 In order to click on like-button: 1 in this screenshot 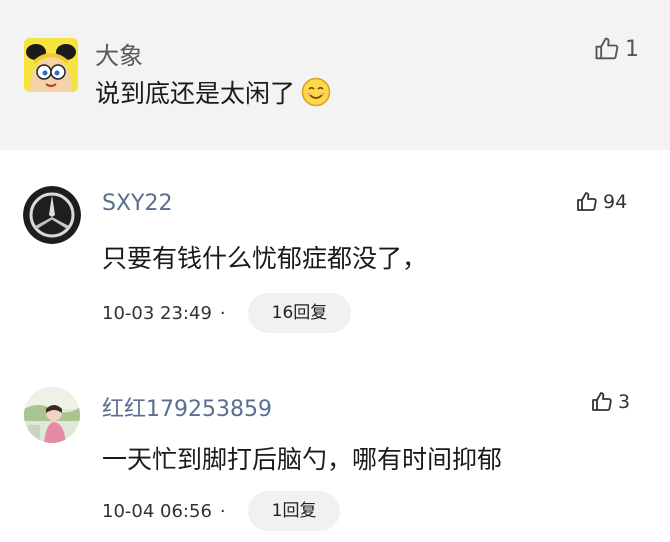, I will do `click(616, 49)`.